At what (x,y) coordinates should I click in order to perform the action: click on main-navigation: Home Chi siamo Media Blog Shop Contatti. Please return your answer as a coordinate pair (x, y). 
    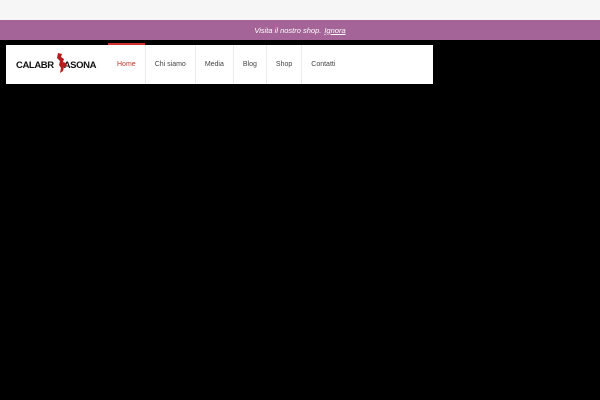
    Looking at the image, I should click on (226, 63).